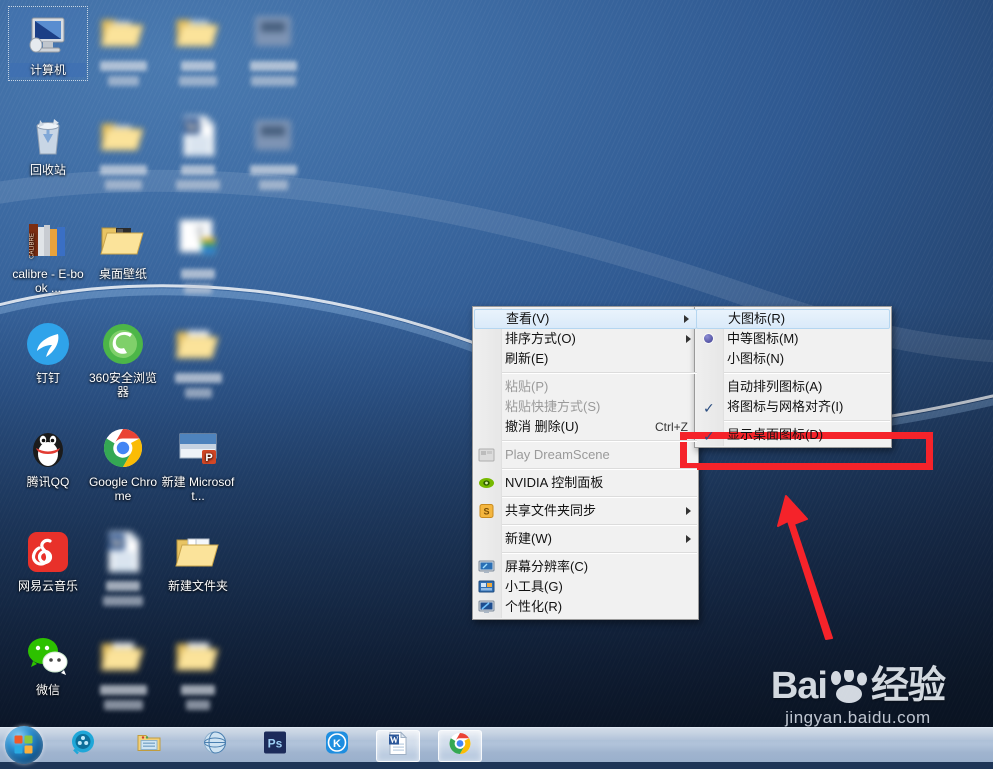 Image resolution: width=993 pixels, height=769 pixels. I want to click on desktop-icon-recycle-bin-icon: 回收站, so click(48, 144).